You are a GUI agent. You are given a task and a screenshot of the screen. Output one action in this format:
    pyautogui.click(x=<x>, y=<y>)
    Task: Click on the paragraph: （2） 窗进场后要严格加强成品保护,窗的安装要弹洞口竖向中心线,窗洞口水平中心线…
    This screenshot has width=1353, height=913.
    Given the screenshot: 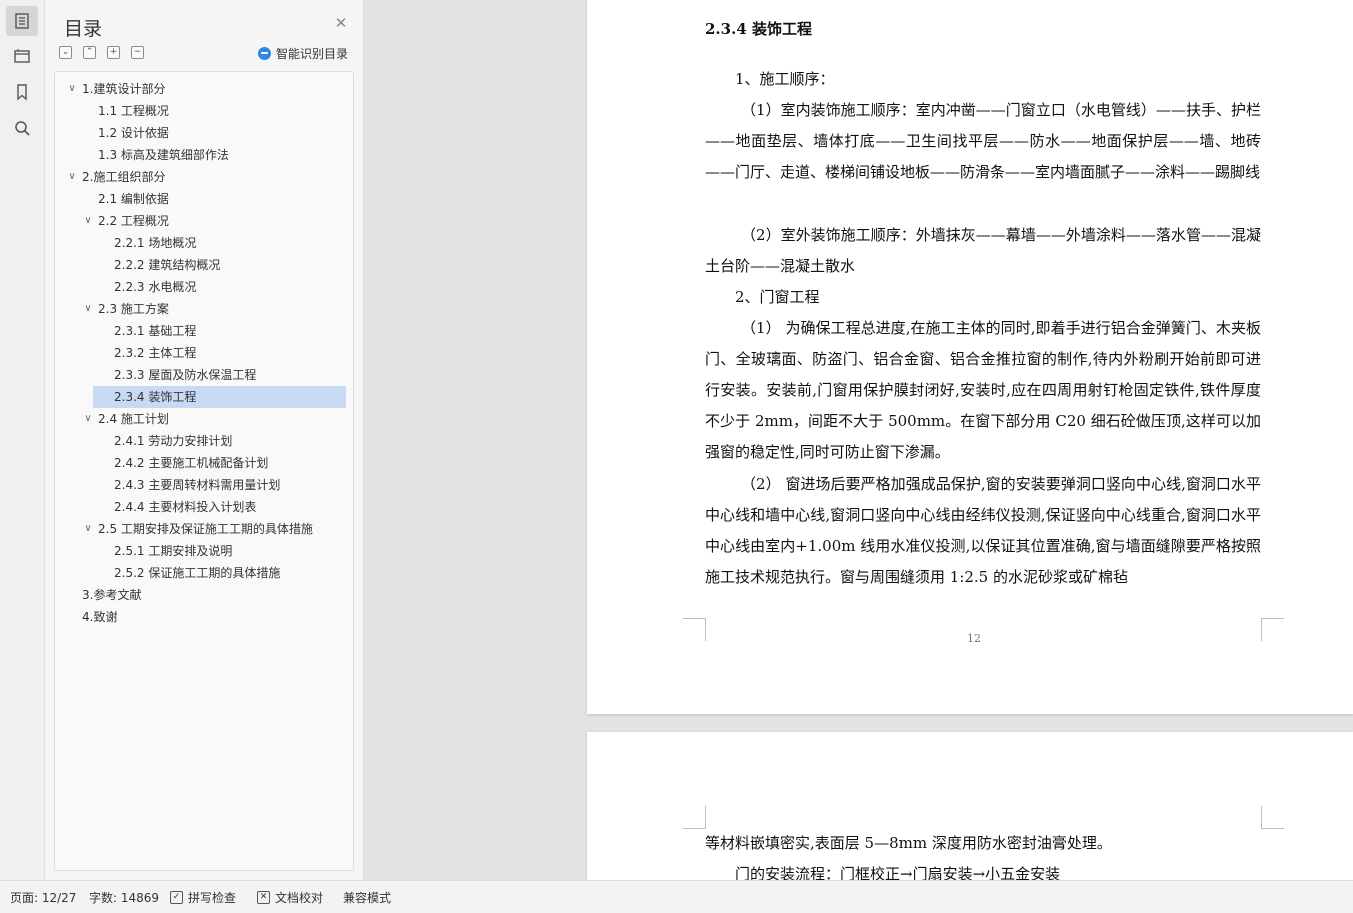 What is the action you would take?
    pyautogui.click(x=983, y=530)
    